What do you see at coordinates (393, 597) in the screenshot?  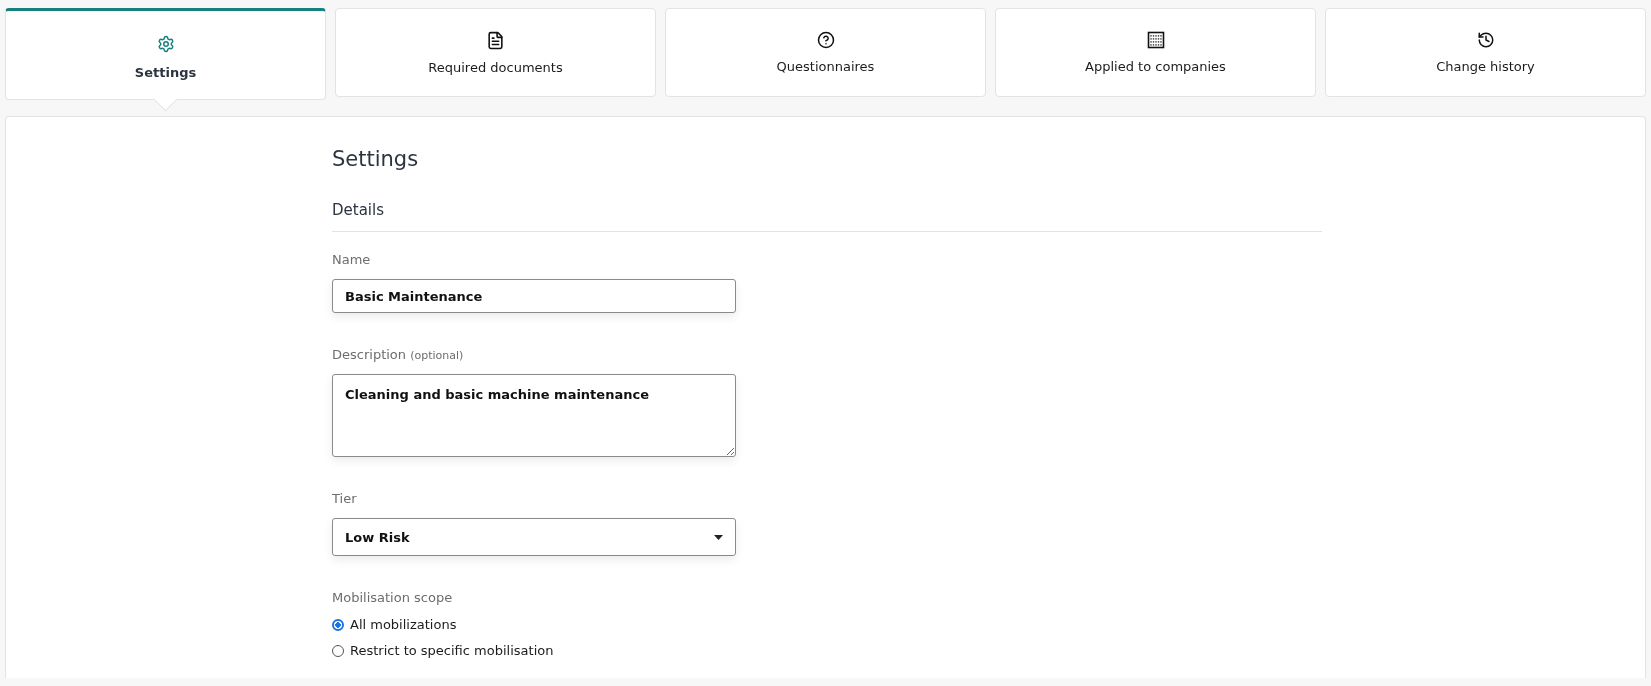 I see `field-label: Mobilisation scope` at bounding box center [393, 597].